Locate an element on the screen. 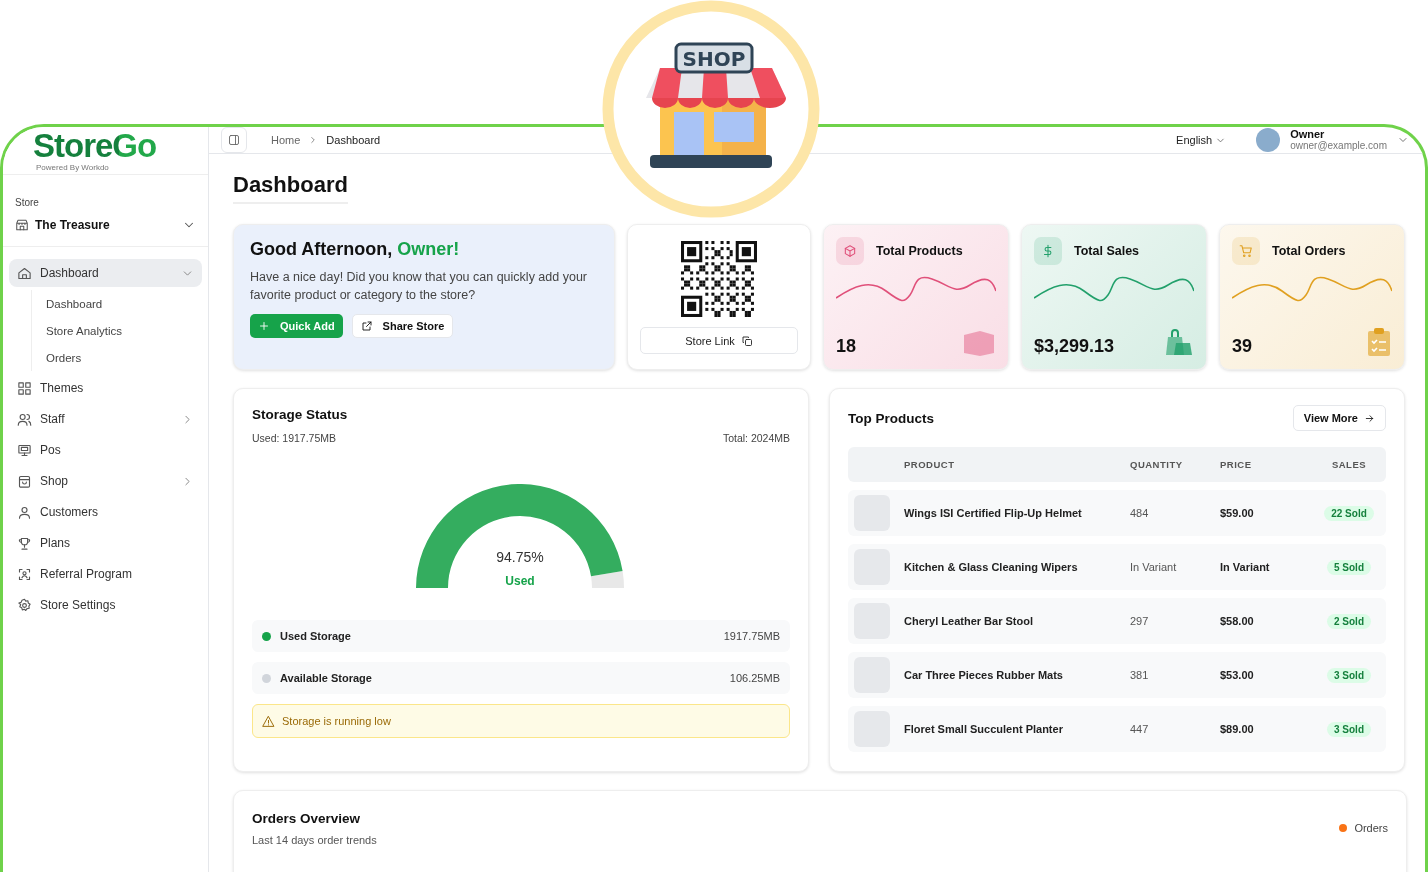 The width and height of the screenshot is (1428, 872). legend-label: Orders is located at coordinates (1371, 828).